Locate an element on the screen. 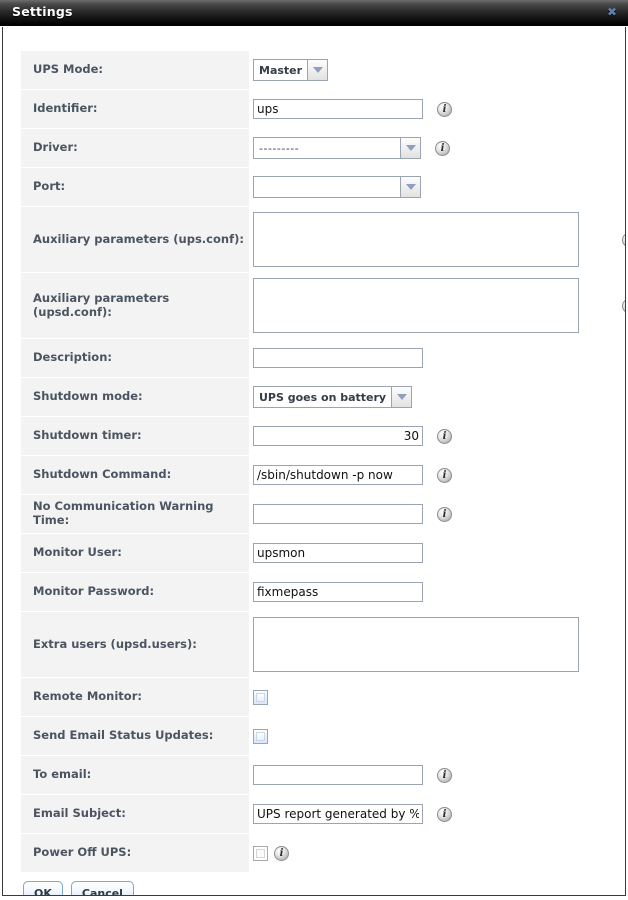 This screenshot has width=628, height=900. form-row-no-communication-warning-time: No Communication Warning Time: i is located at coordinates (321, 514).